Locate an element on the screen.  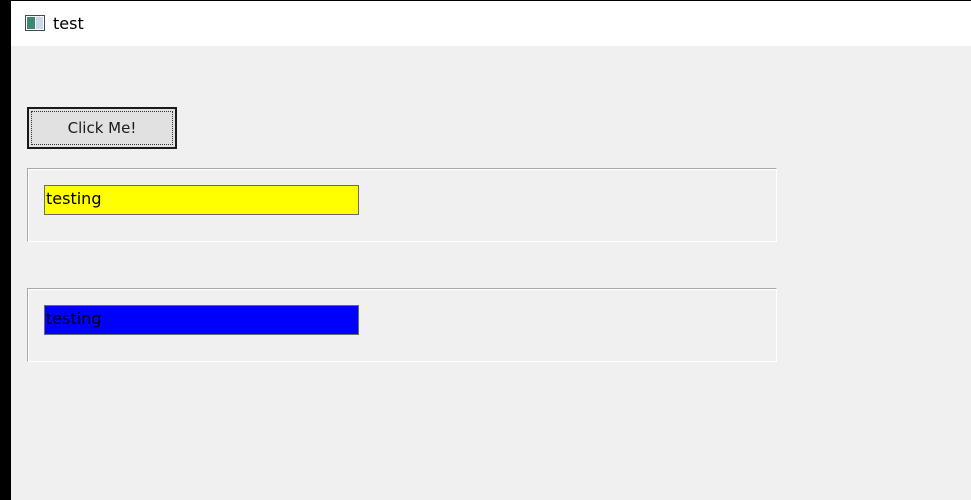
blue-text-field: testing is located at coordinates (201, 320).